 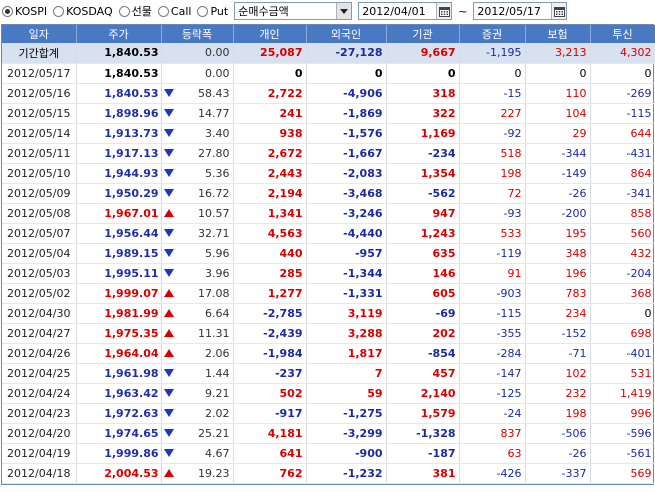 I want to click on date-cell: 2012/04/30, so click(x=39, y=313).